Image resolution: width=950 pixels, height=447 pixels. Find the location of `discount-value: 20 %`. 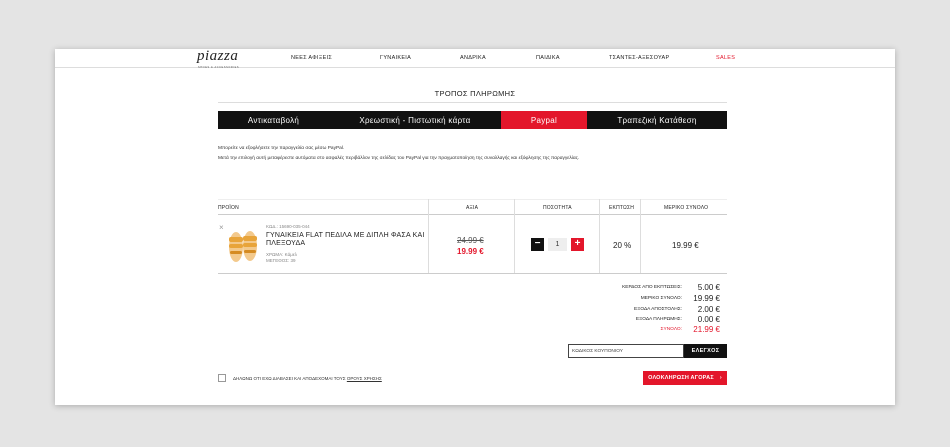

discount-value: 20 % is located at coordinates (622, 245).